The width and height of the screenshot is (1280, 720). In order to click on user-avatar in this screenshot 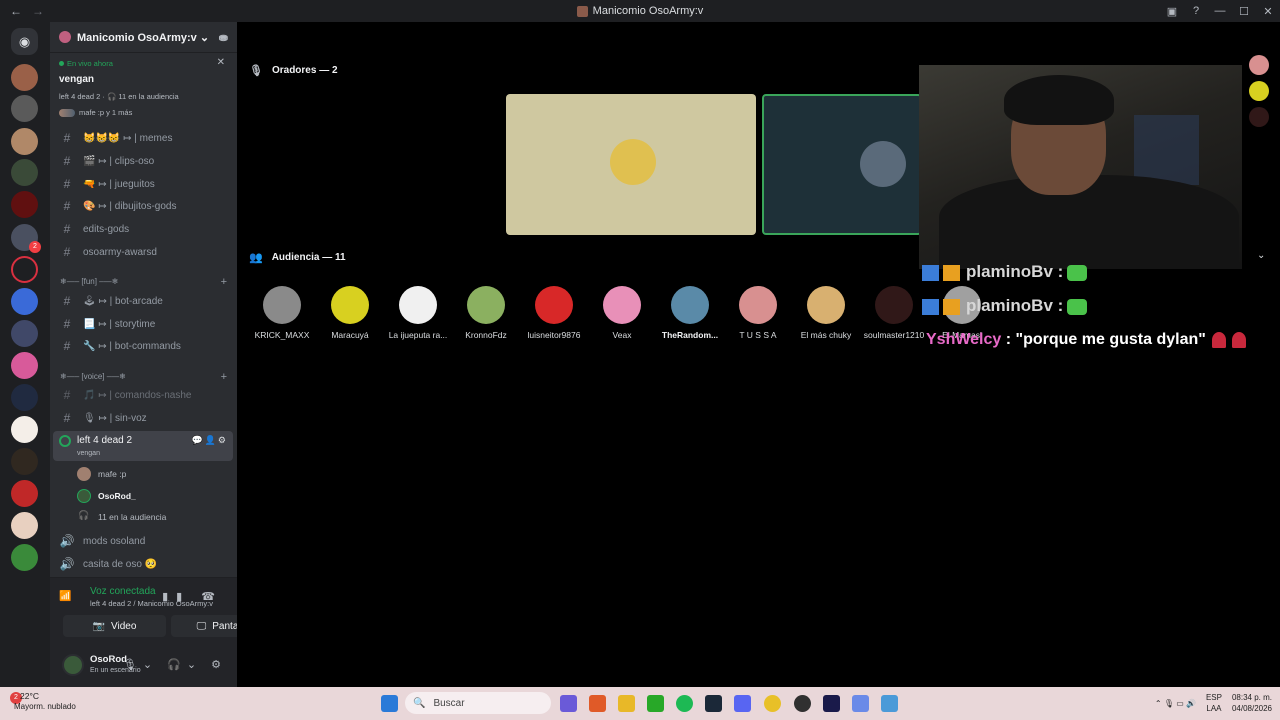, I will do `click(73, 665)`.